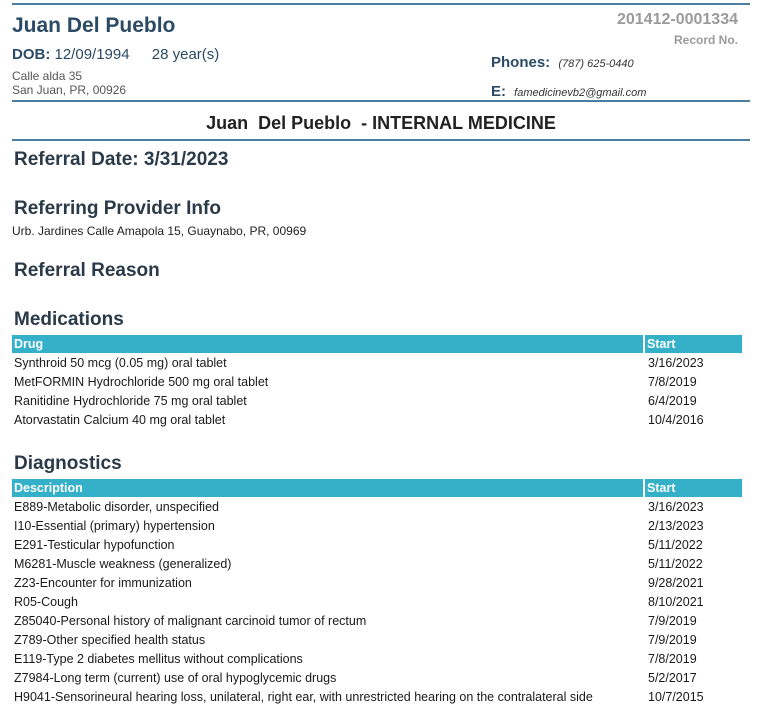 This screenshot has height=717, width=761. Describe the element at coordinates (47, 76) in the screenshot. I see `address-line-1: Calle alda 35` at that location.